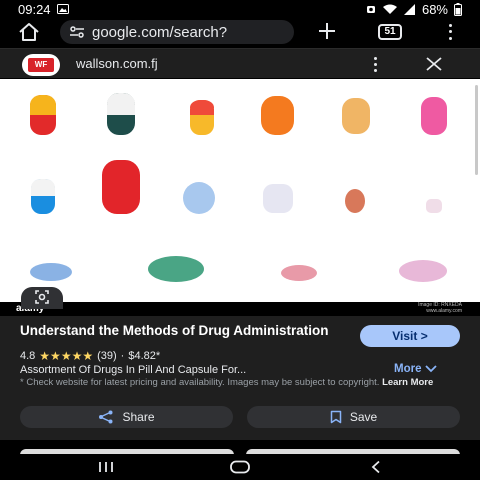  Describe the element at coordinates (407, 382) in the screenshot. I see `learn-more-link: Learn More` at that location.